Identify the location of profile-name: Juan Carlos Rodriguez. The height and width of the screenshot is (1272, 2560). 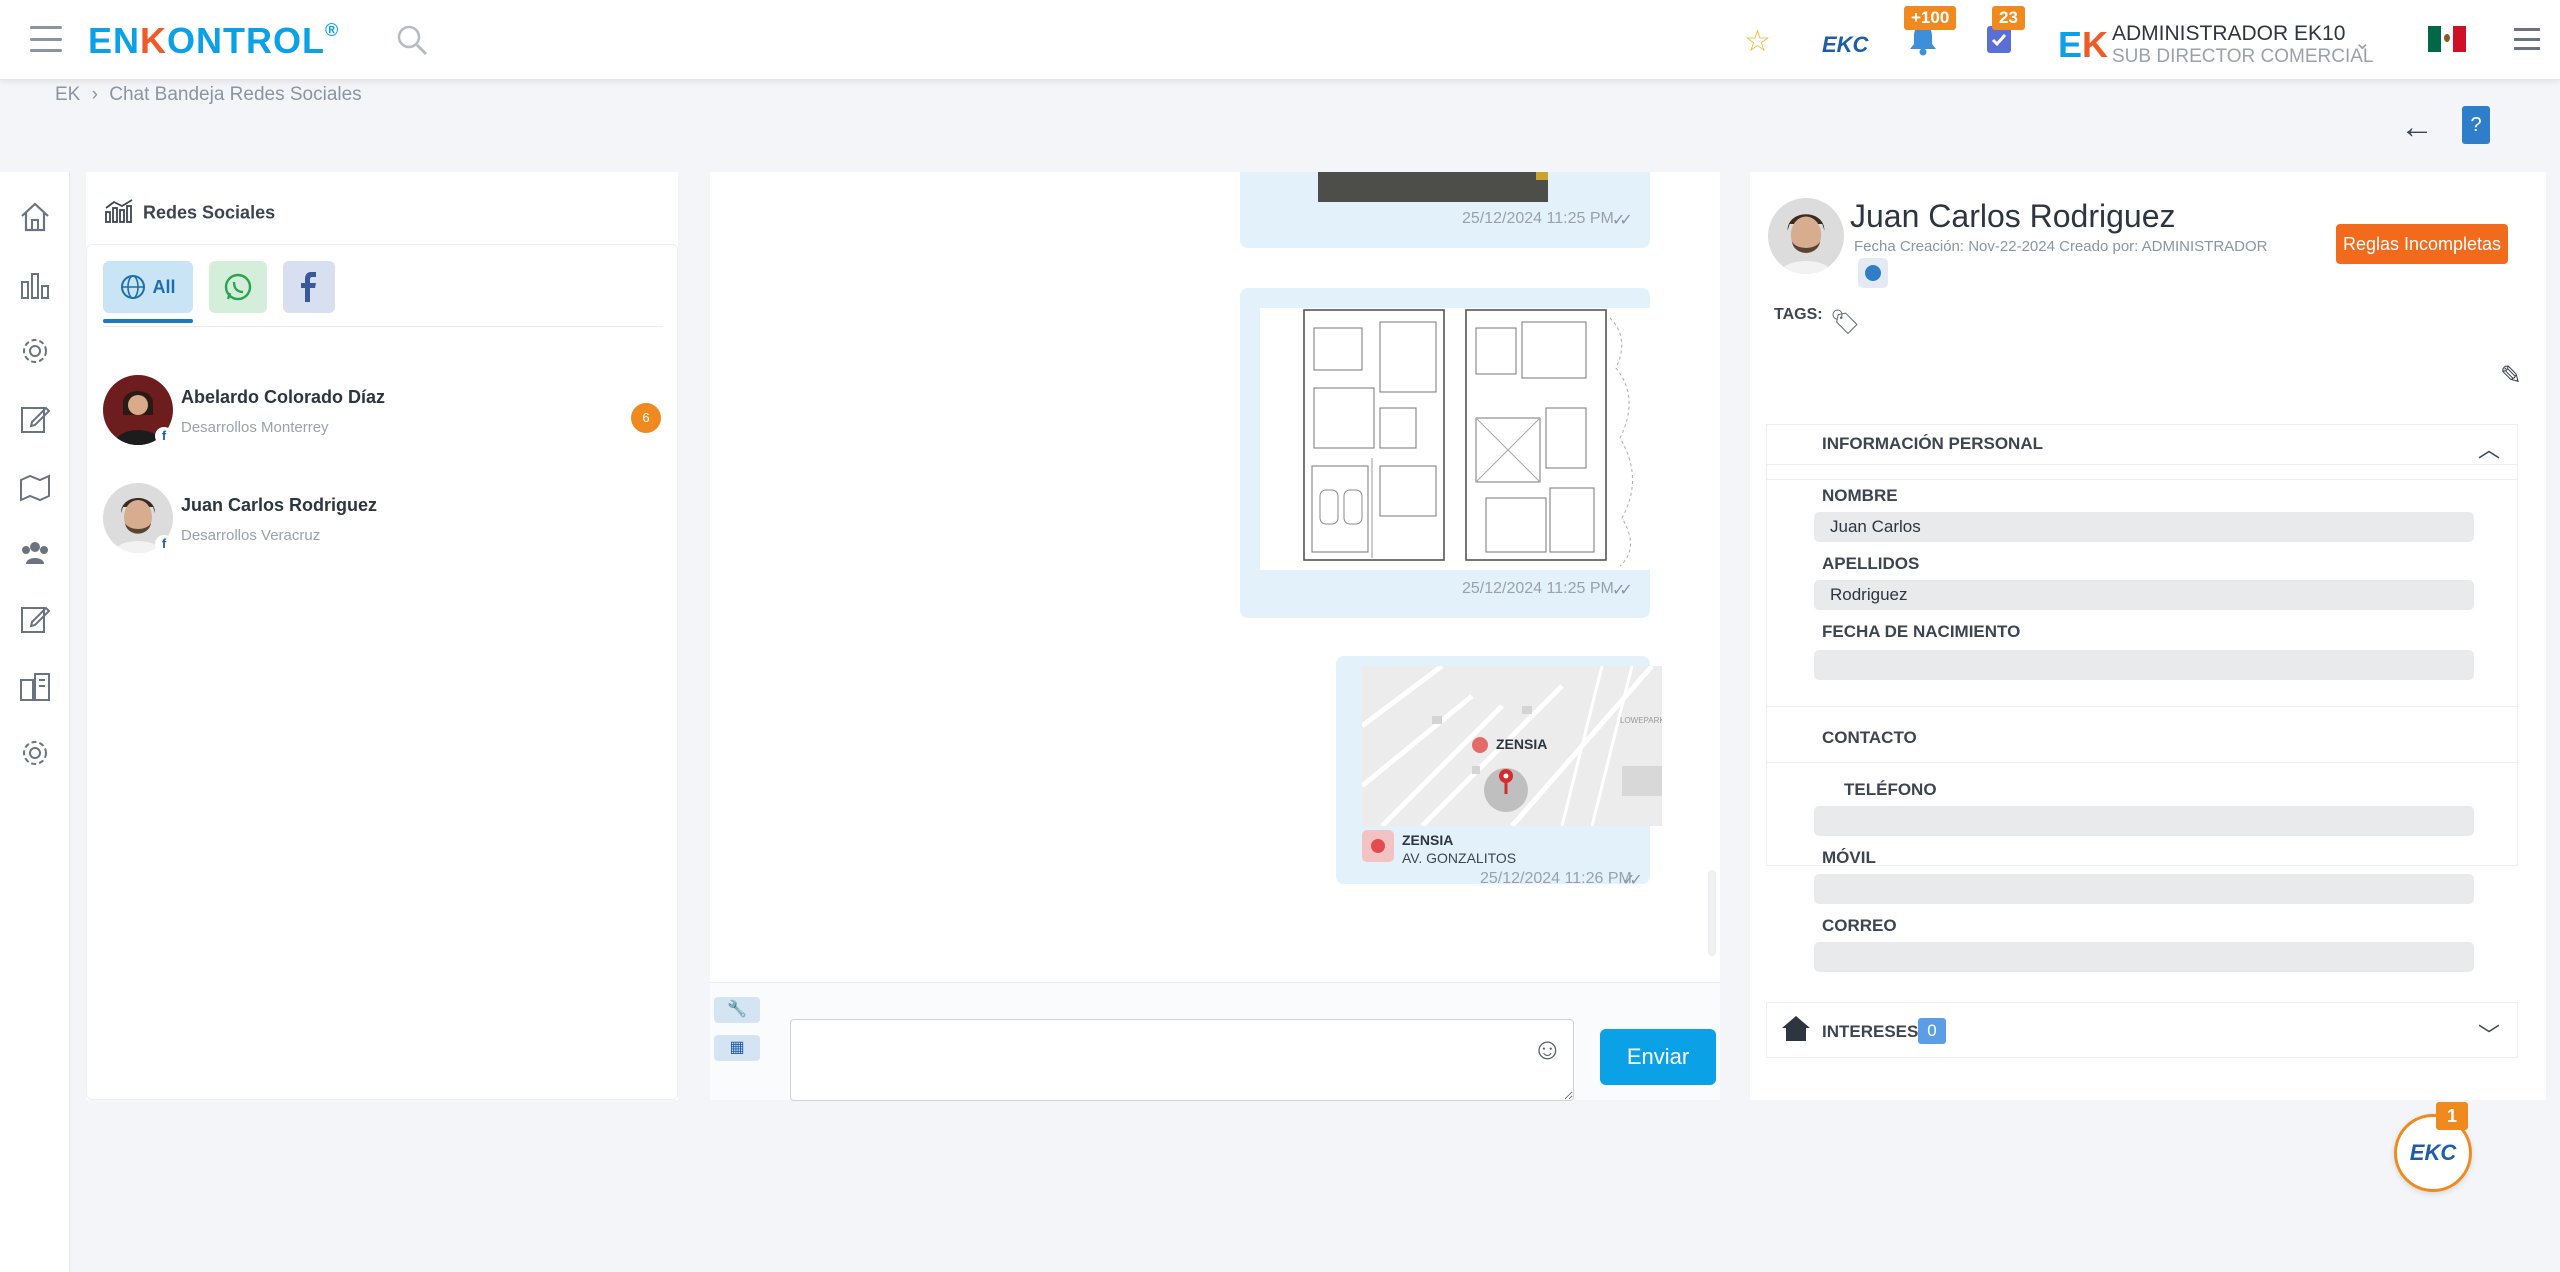
(2013, 216).